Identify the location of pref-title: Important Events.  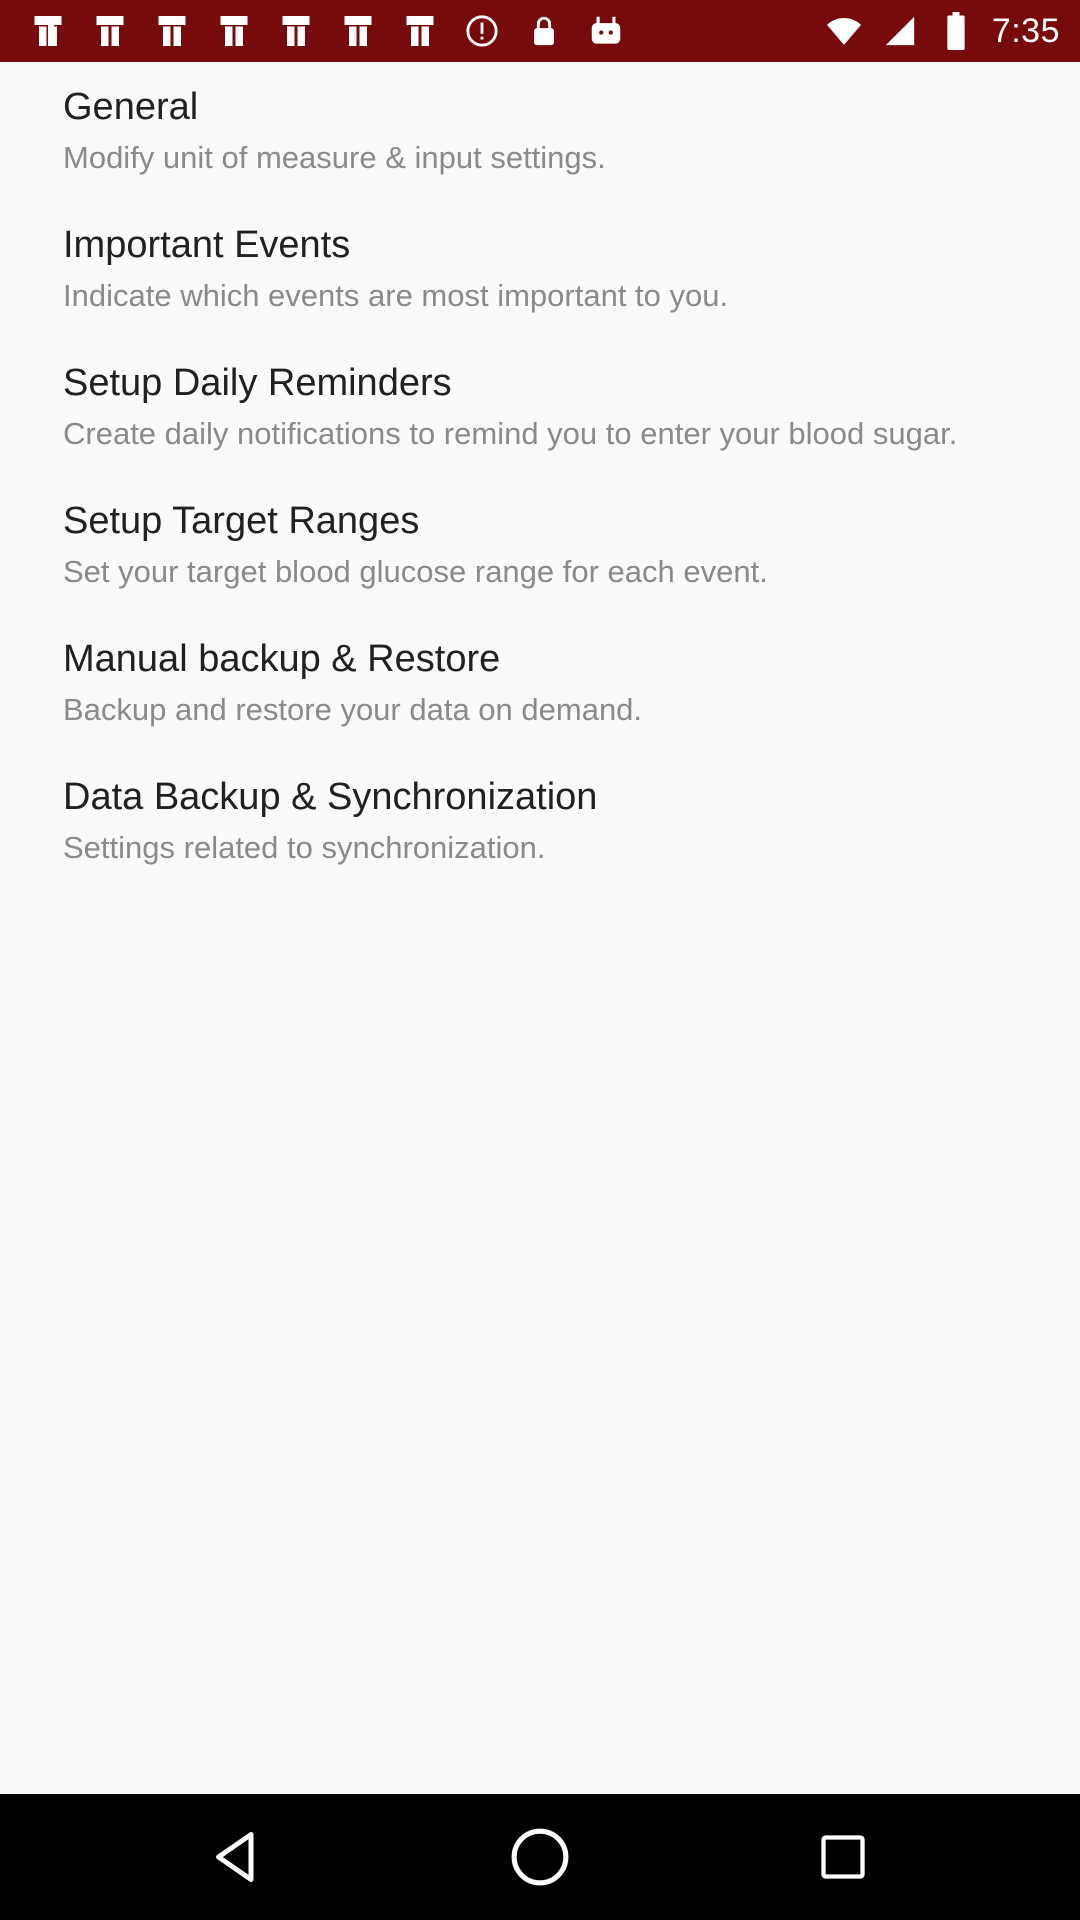
(207, 245).